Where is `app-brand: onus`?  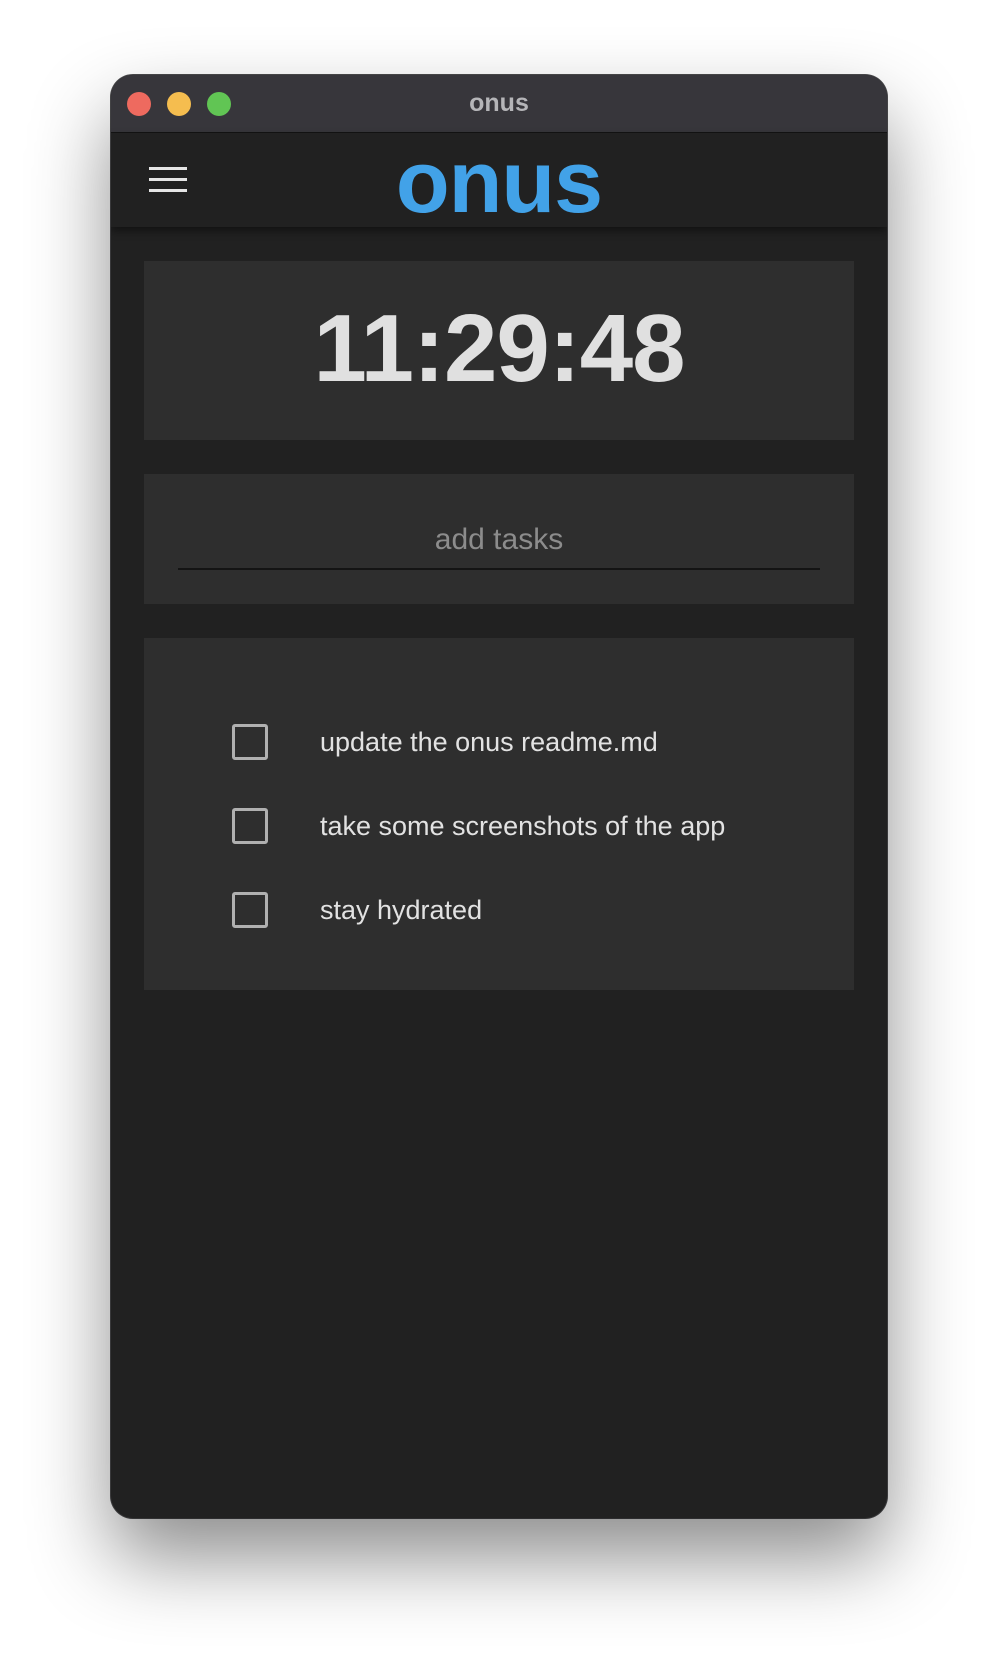
app-brand: onus is located at coordinates (499, 181).